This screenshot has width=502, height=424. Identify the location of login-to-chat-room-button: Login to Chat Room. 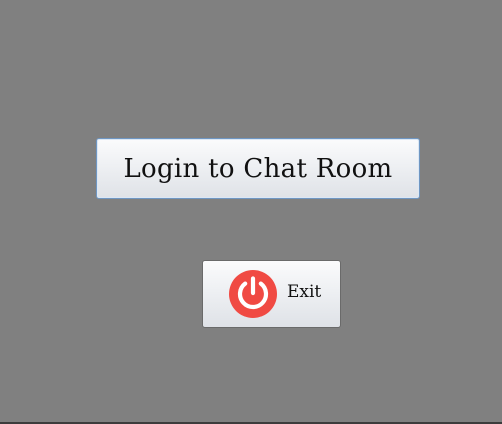
(258, 168).